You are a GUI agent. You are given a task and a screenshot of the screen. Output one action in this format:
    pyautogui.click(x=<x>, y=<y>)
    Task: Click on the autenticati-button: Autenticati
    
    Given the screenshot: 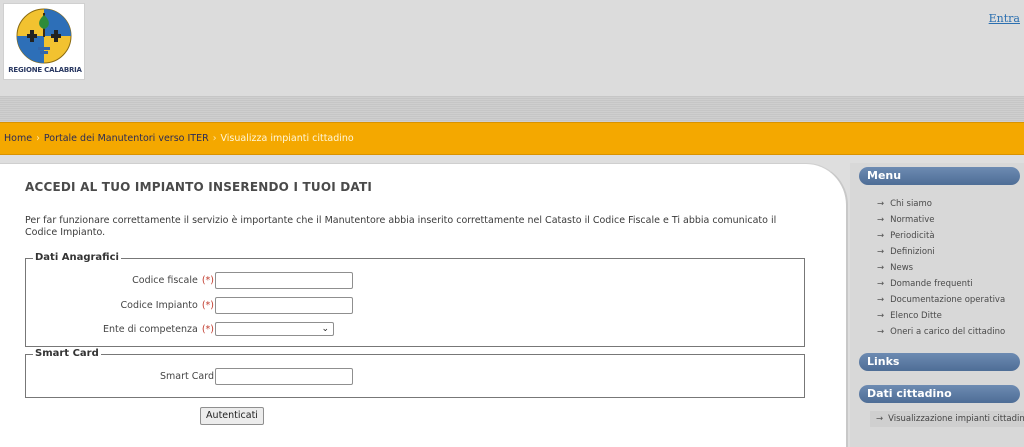 What is the action you would take?
    pyautogui.click(x=232, y=416)
    